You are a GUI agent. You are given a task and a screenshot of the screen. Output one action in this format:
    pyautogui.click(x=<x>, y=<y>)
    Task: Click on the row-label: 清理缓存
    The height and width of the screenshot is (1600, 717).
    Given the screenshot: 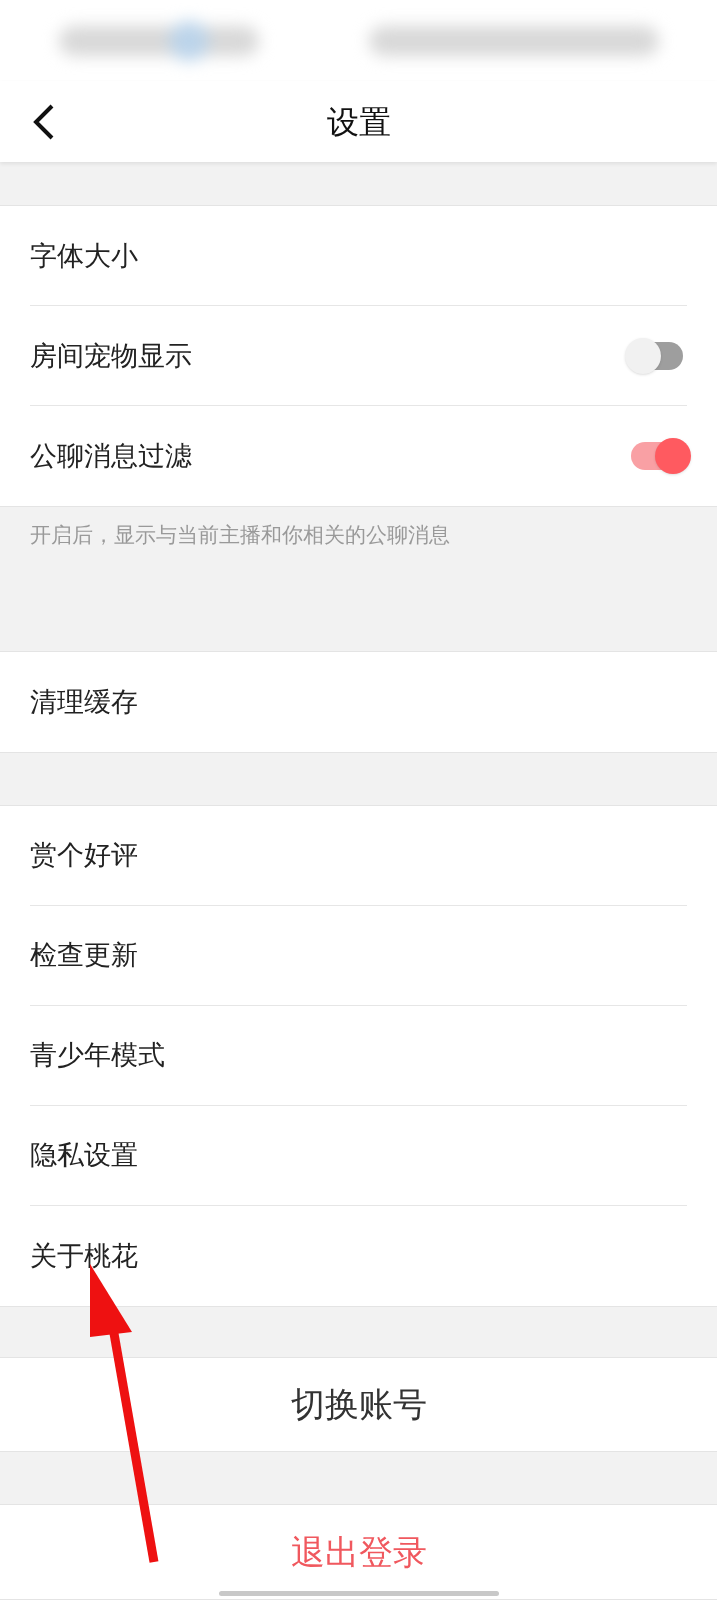 What is the action you would take?
    pyautogui.click(x=84, y=702)
    